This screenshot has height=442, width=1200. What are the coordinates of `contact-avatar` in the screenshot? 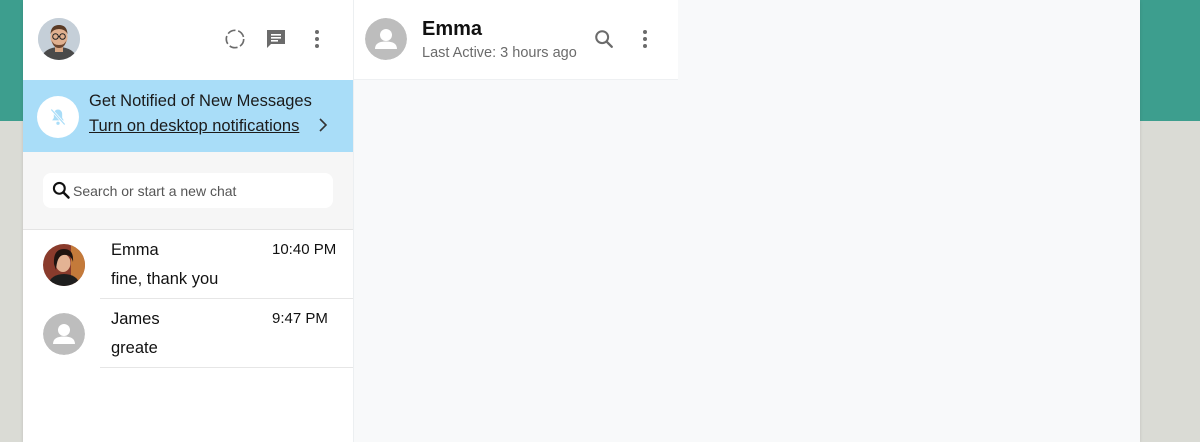 It's located at (386, 39).